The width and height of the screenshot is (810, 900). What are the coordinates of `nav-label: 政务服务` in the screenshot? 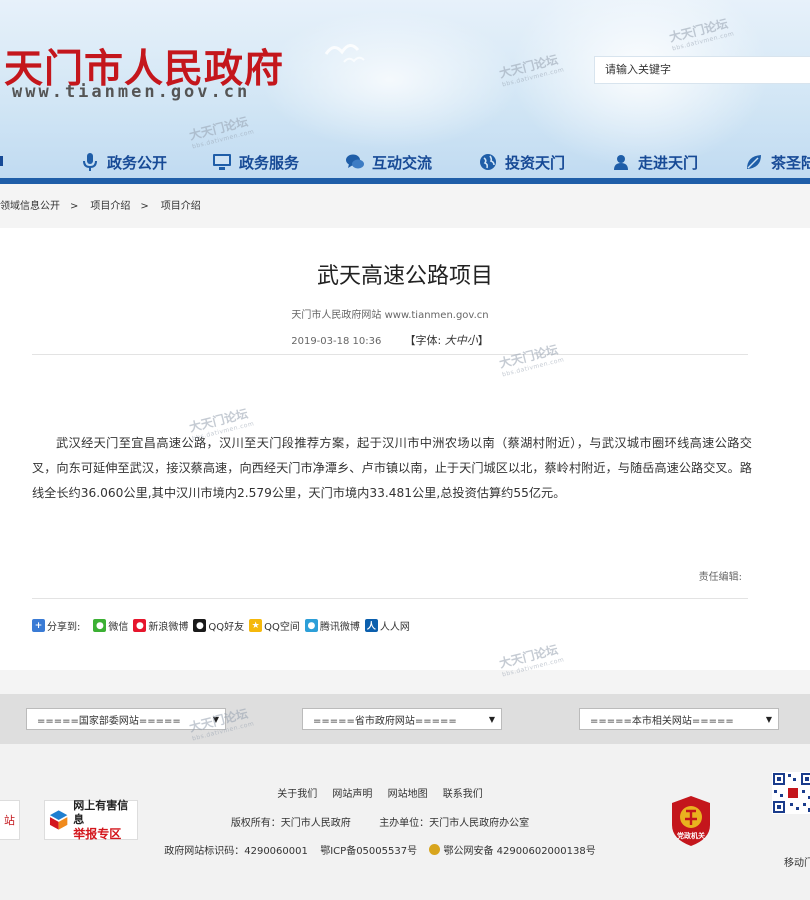 It's located at (269, 162).